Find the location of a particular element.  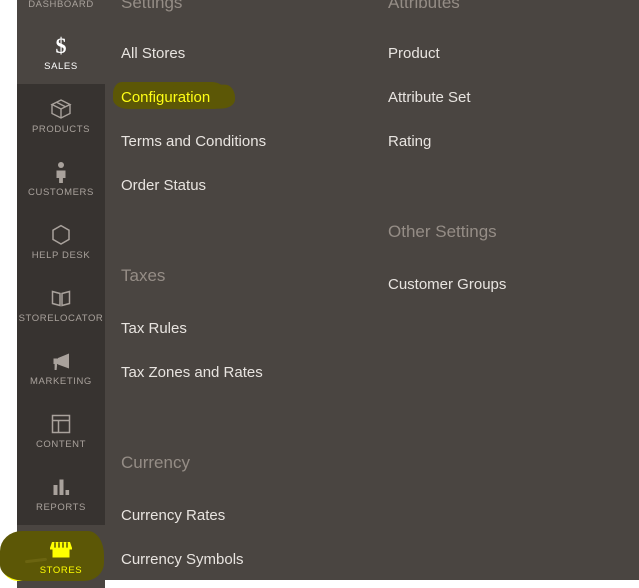

menu-item-attribute-set: Attribute Set is located at coordinates (429, 98).